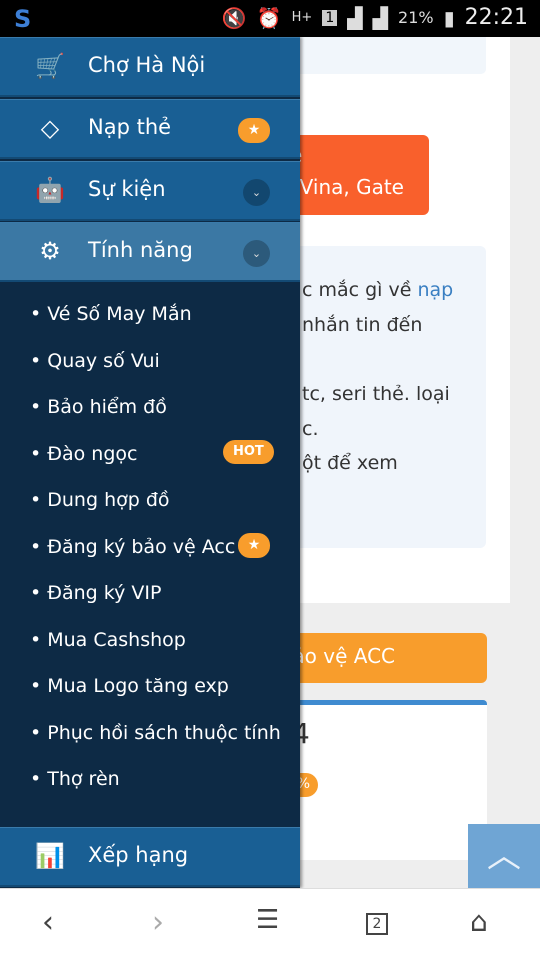  I want to click on menu-label: Tính năng, so click(140, 250).